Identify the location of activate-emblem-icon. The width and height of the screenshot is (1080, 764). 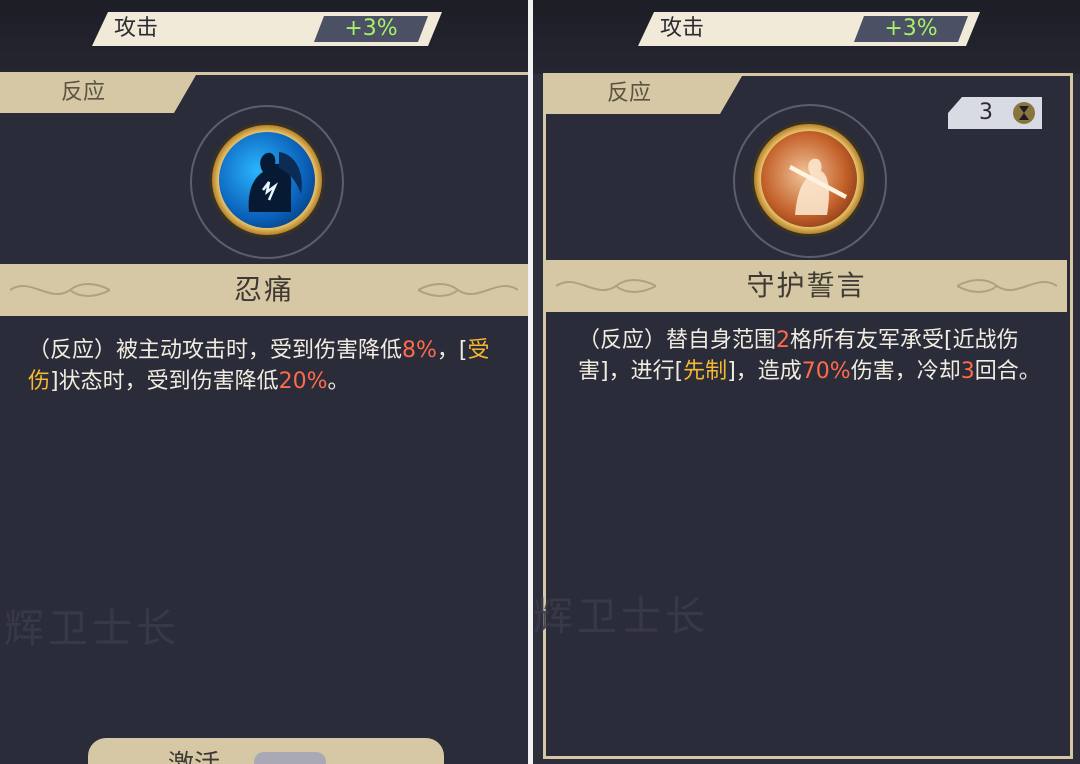
(290, 758).